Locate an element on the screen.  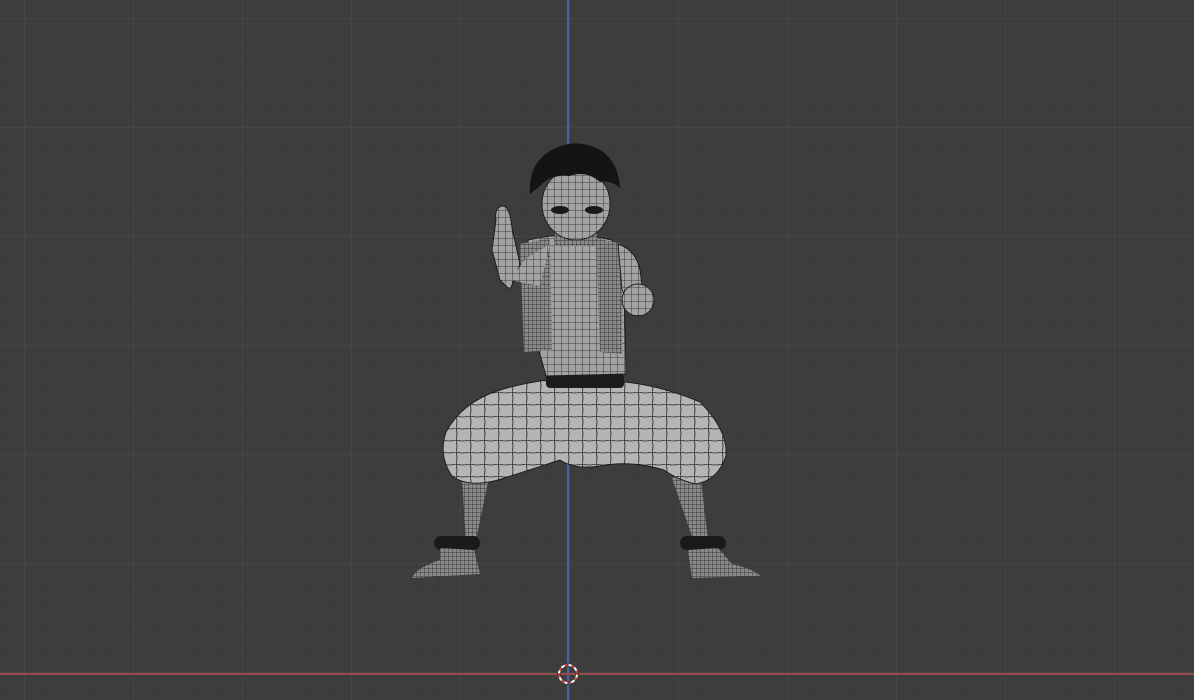
right-foot is located at coordinates (724, 563).